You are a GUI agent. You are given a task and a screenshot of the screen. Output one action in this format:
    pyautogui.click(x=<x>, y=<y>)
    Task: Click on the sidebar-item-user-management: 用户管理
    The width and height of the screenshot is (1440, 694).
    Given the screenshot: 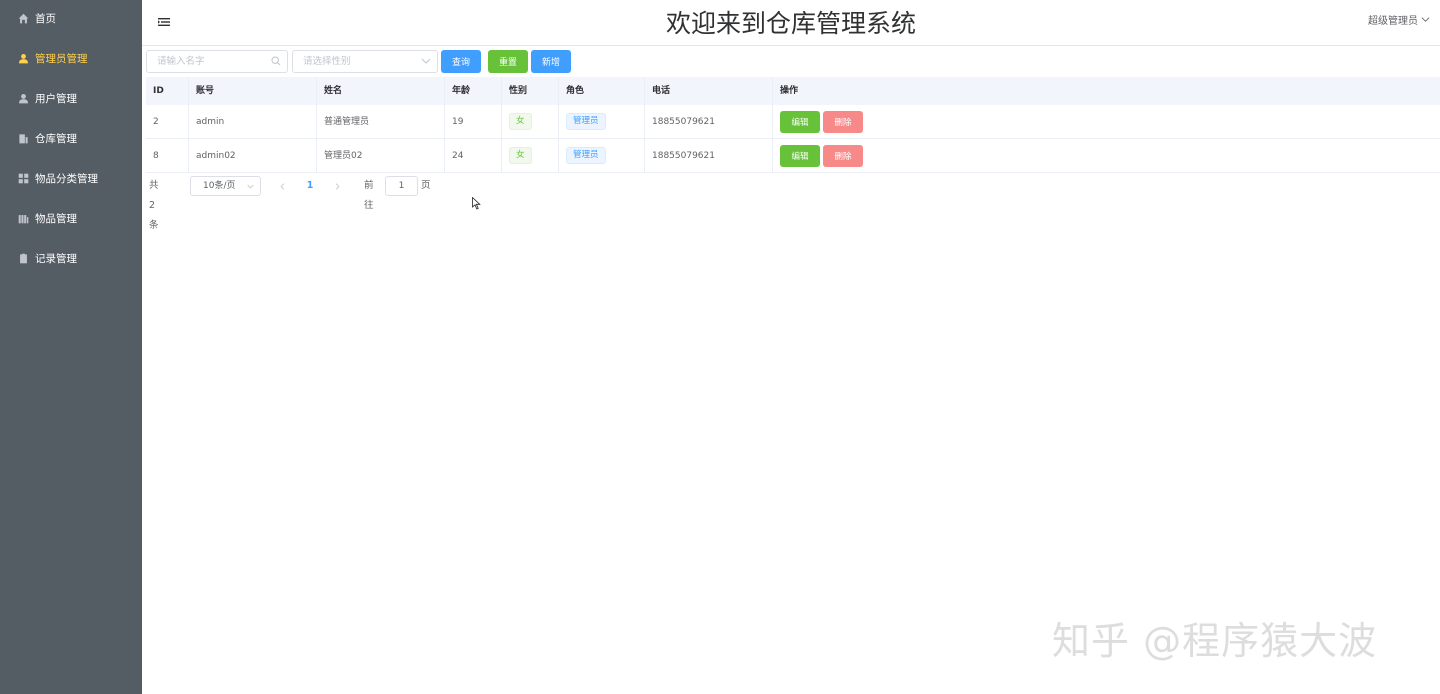 What is the action you would take?
    pyautogui.click(x=71, y=98)
    